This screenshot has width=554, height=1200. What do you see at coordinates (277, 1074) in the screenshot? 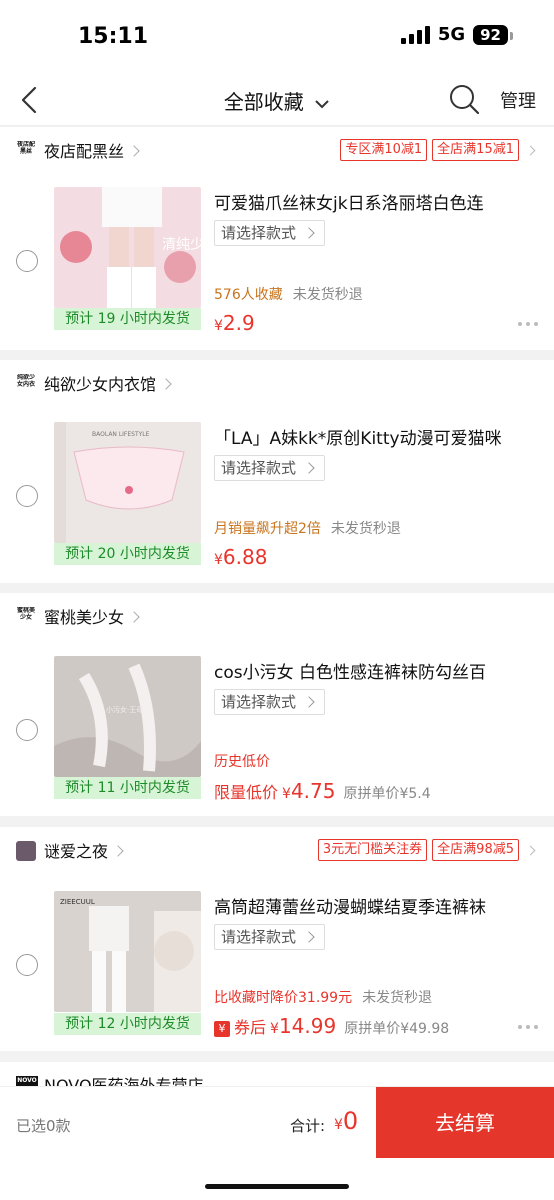
I see `favorite-item-card: NOVO NOVO医药海外专营店` at bounding box center [277, 1074].